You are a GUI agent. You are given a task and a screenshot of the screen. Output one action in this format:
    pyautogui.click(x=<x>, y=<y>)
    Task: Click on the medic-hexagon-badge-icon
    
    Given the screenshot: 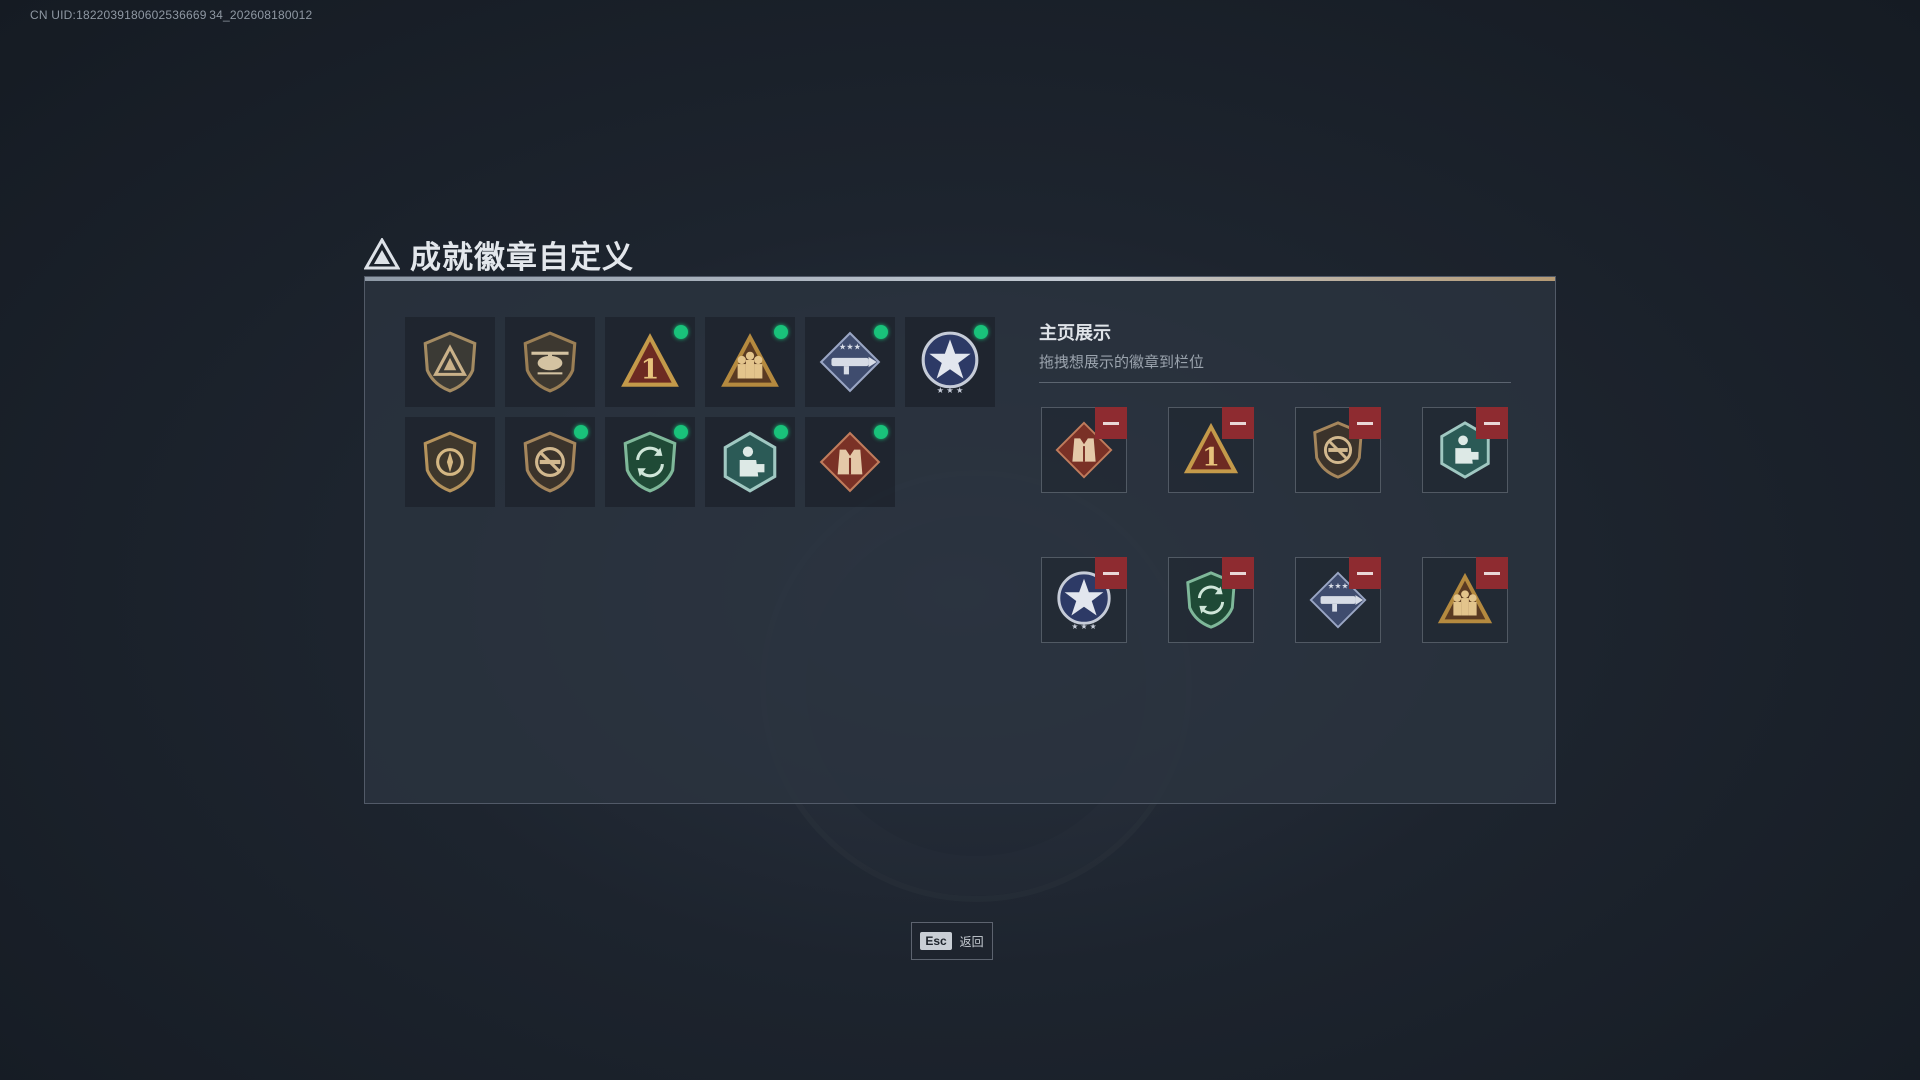 What is the action you would take?
    pyautogui.click(x=750, y=462)
    